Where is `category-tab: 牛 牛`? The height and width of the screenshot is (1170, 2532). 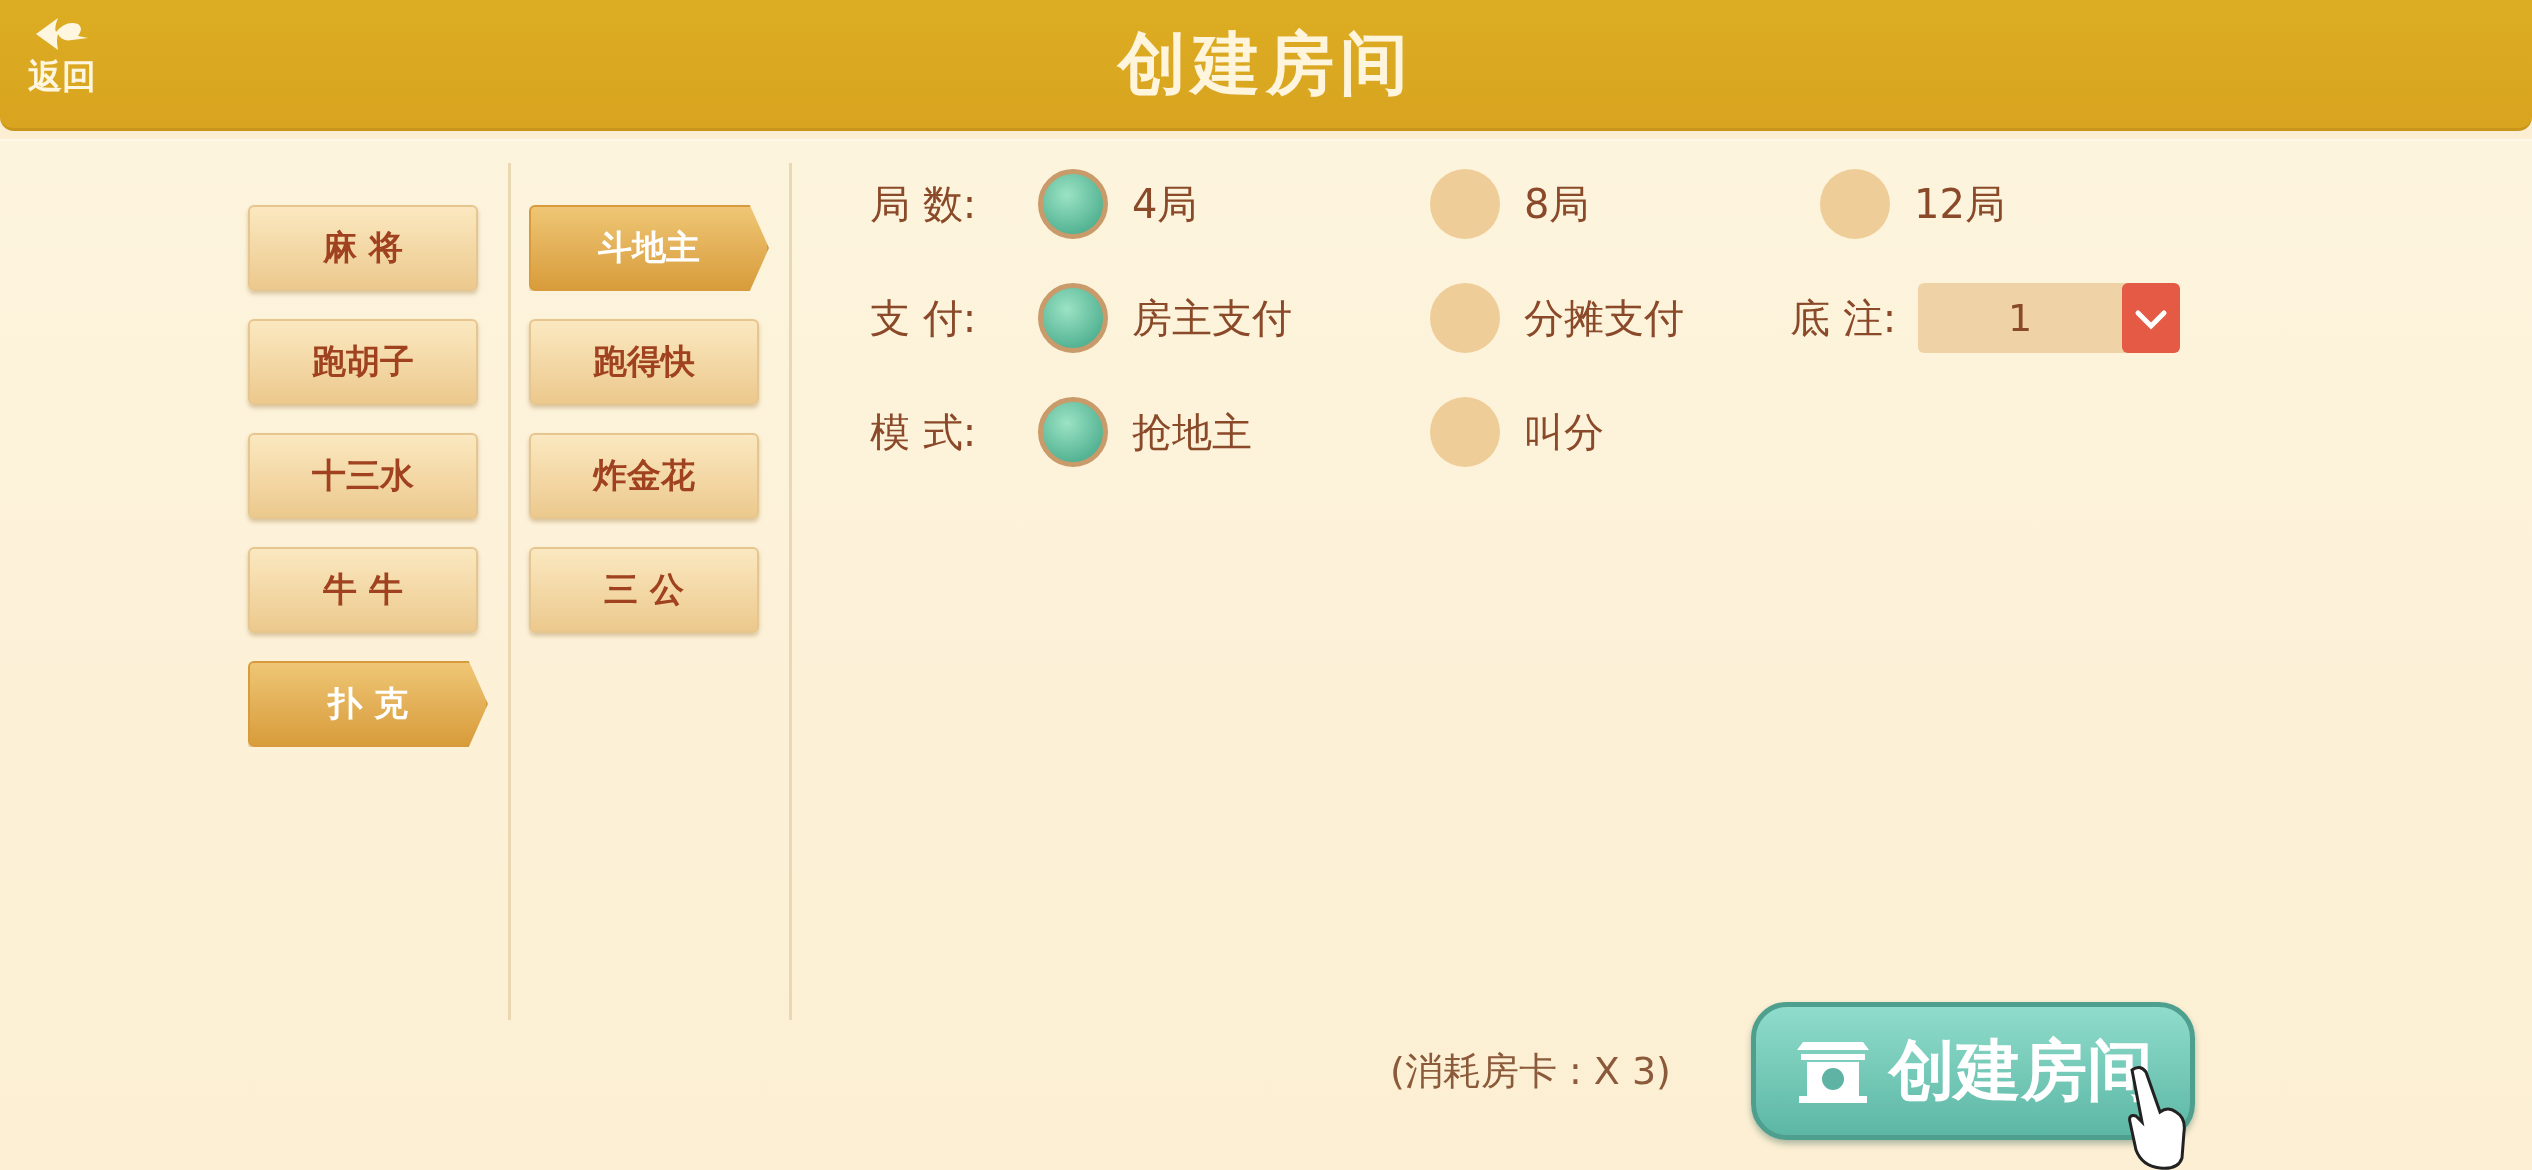 category-tab: 牛 牛 is located at coordinates (363, 590).